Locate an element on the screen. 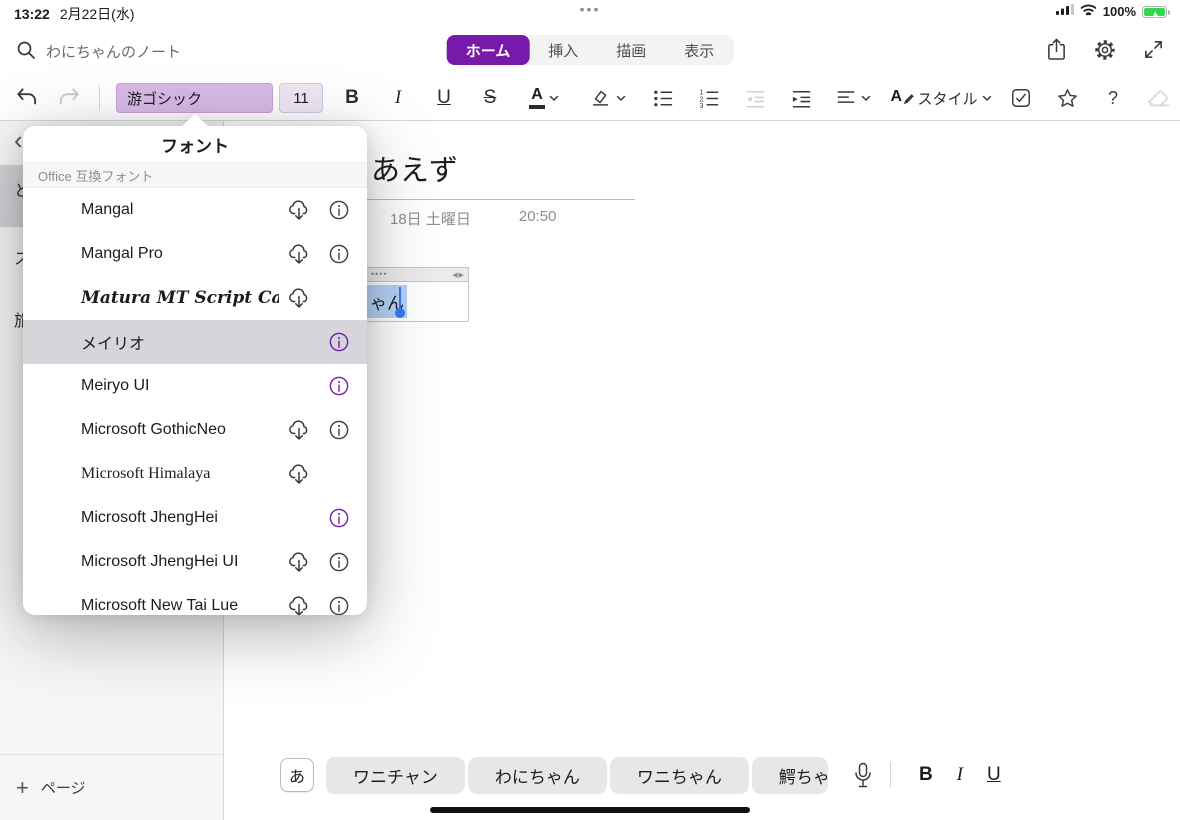 The image size is (1180, 820). indent-icon is located at coordinates (801, 98).